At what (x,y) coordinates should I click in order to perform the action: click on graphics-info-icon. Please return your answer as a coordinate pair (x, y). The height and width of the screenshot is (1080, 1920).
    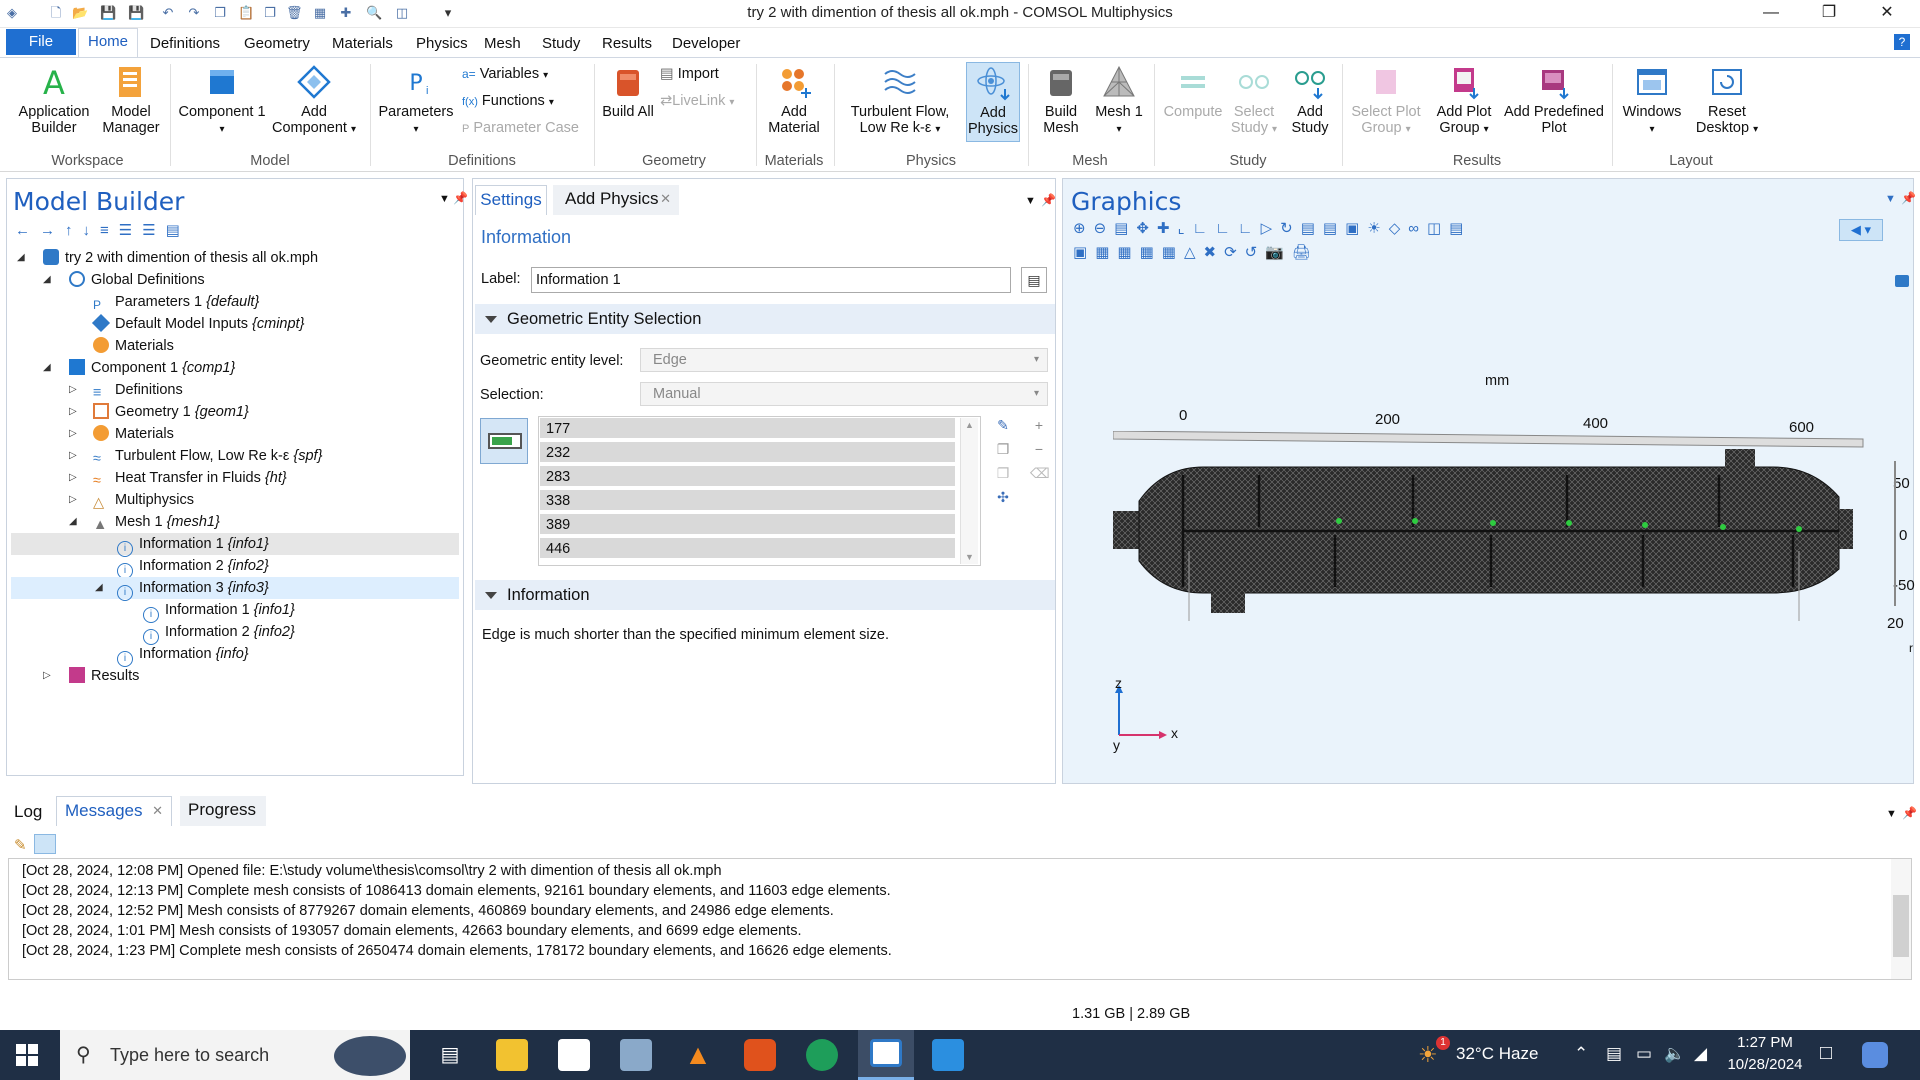
    Looking at the image, I should click on (1902, 281).